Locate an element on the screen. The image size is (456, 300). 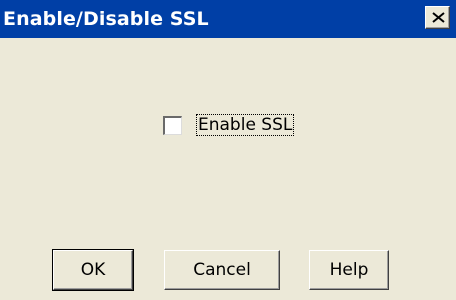
enable-ssl-checkbox is located at coordinates (172, 125).